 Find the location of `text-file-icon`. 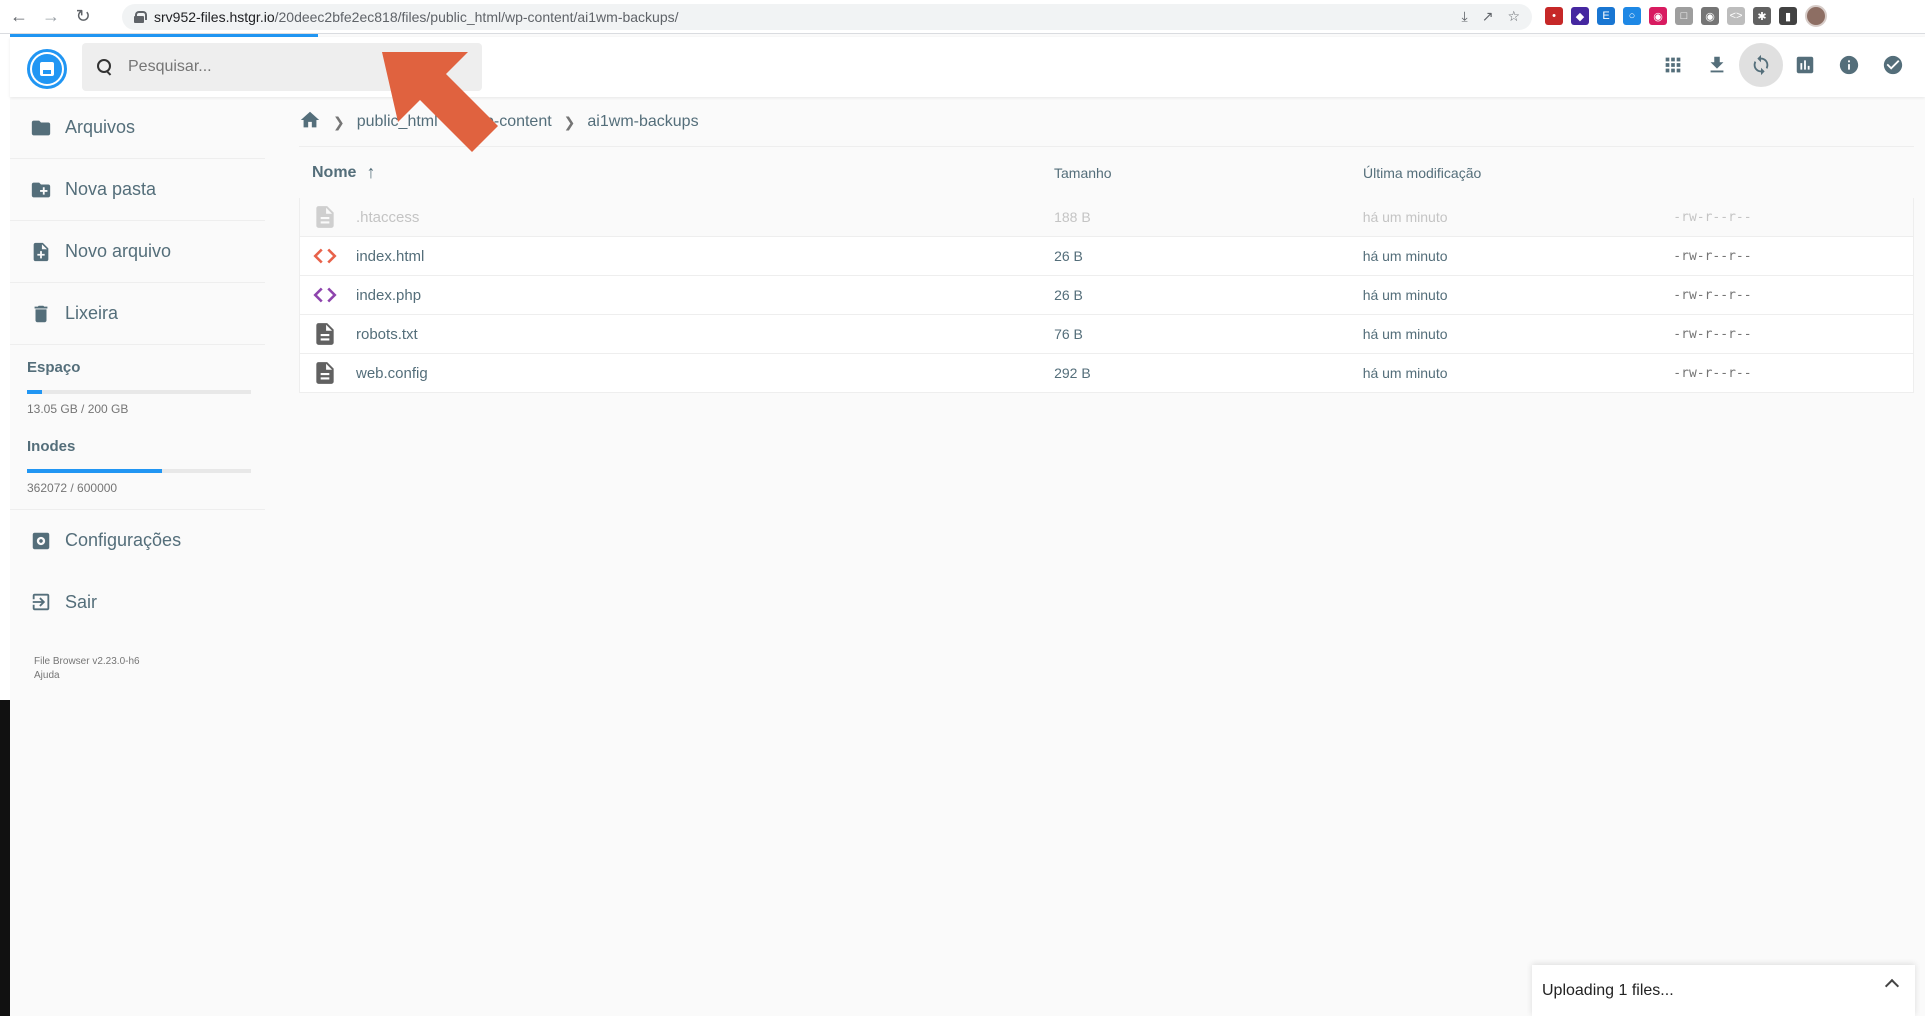

text-file-icon is located at coordinates (325, 334).